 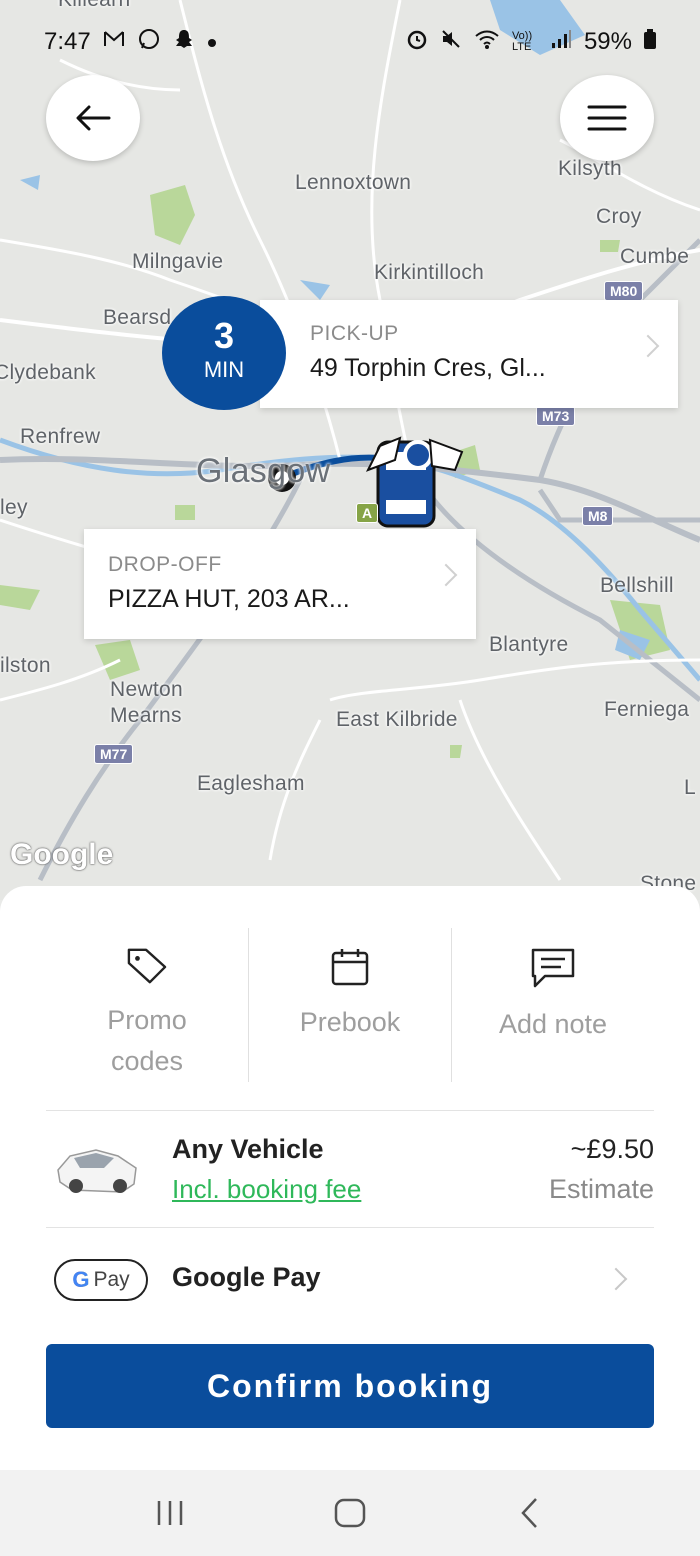 What do you see at coordinates (522, 41) in the screenshot?
I see `volte-icon: Vo)) LTE` at bounding box center [522, 41].